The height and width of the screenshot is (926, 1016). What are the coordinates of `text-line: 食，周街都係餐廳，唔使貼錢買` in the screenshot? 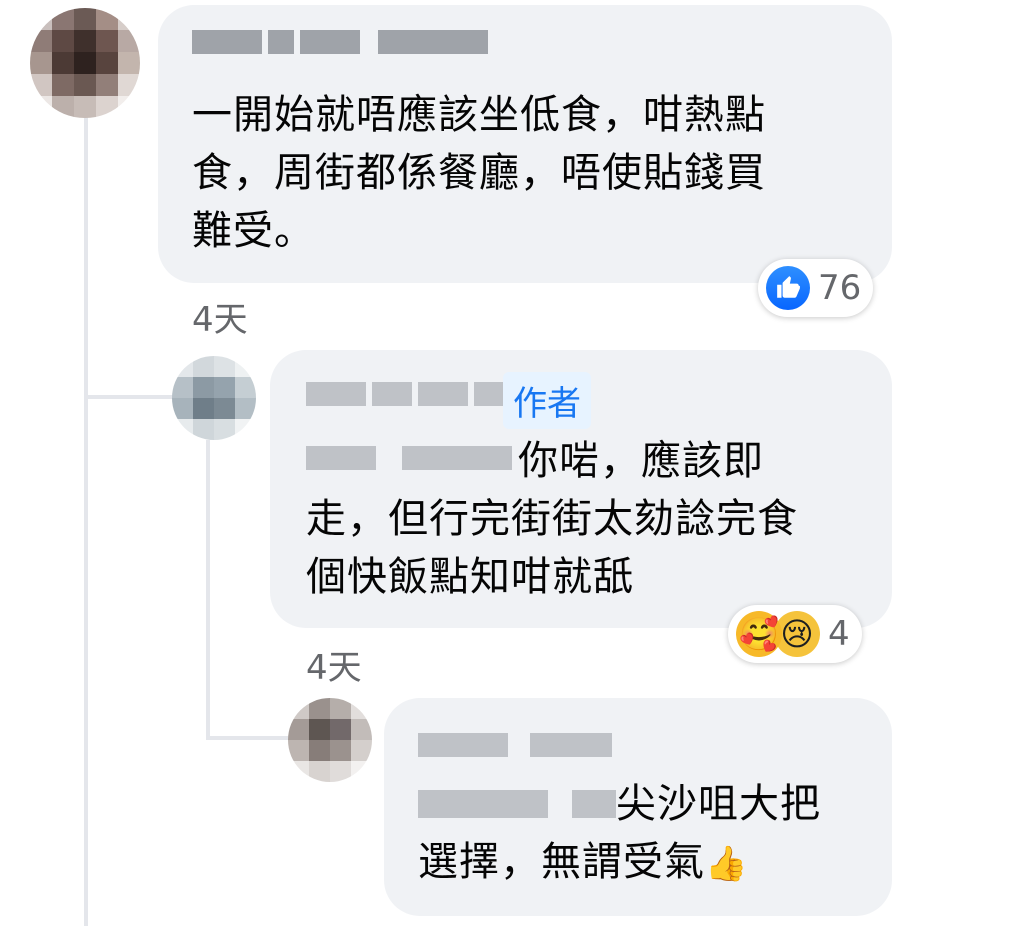 It's located at (479, 173).